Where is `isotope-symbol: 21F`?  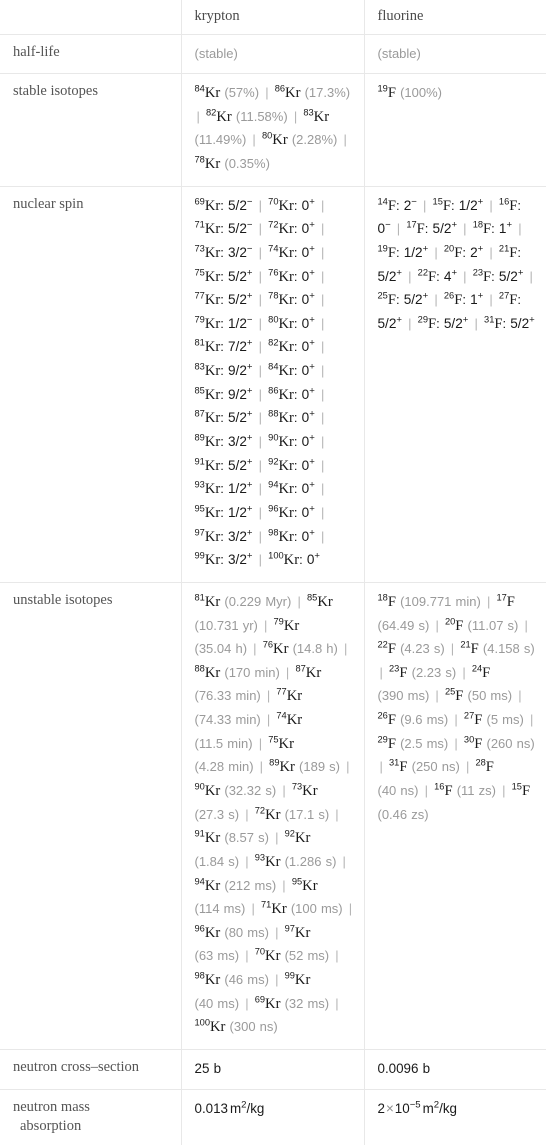 isotope-symbol: 21F is located at coordinates (507, 252).